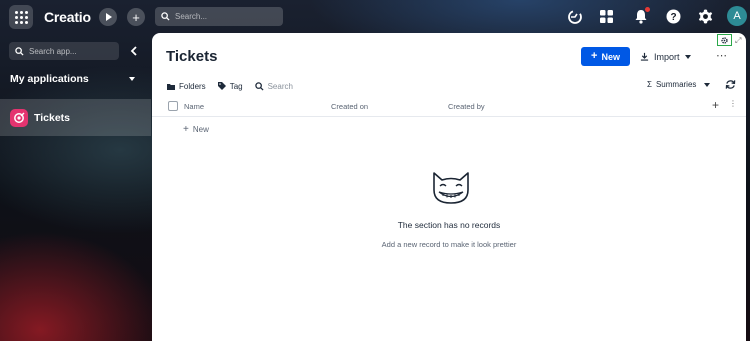 This screenshot has height=341, width=750. What do you see at coordinates (375, 16) in the screenshot?
I see `top-bar: Creatio + ?` at bounding box center [375, 16].